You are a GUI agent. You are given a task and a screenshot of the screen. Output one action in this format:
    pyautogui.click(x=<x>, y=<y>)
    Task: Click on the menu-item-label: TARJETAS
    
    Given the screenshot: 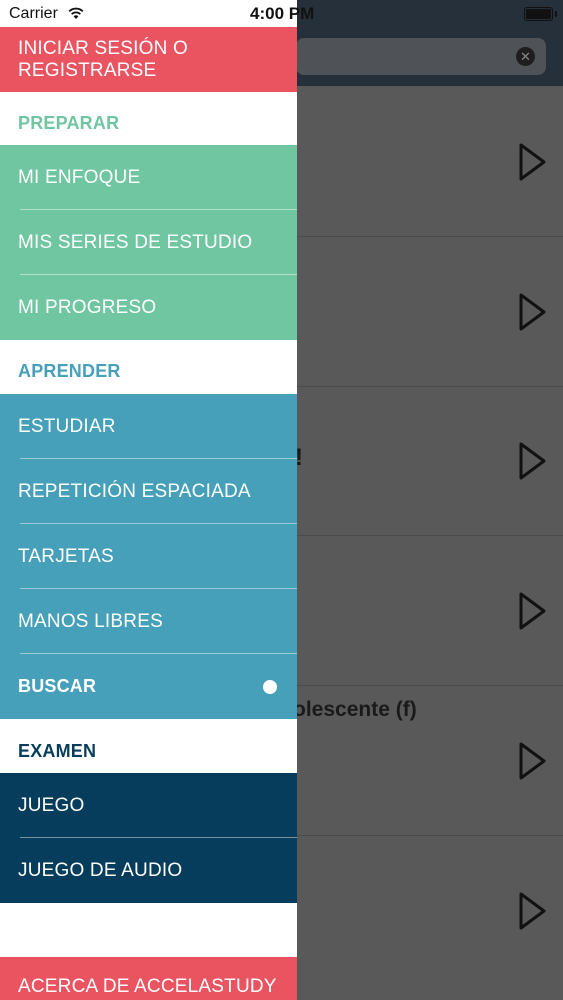 What is the action you would take?
    pyautogui.click(x=66, y=556)
    